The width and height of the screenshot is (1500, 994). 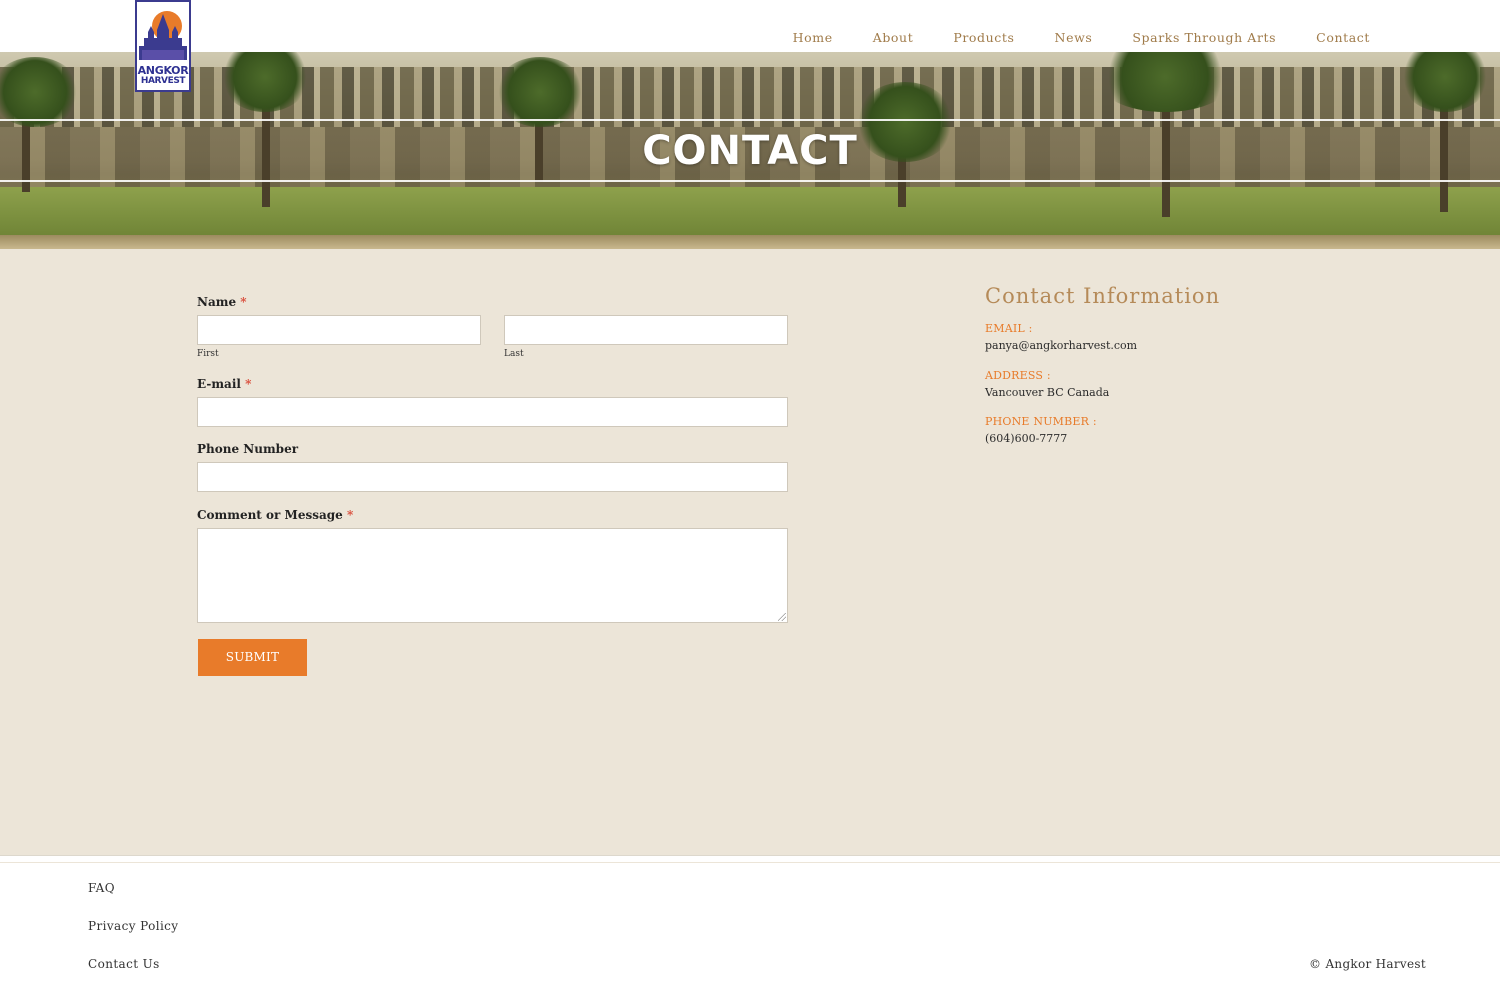 What do you see at coordinates (1061, 345) in the screenshot?
I see `email-info-value: panya@angkorharvest.com` at bounding box center [1061, 345].